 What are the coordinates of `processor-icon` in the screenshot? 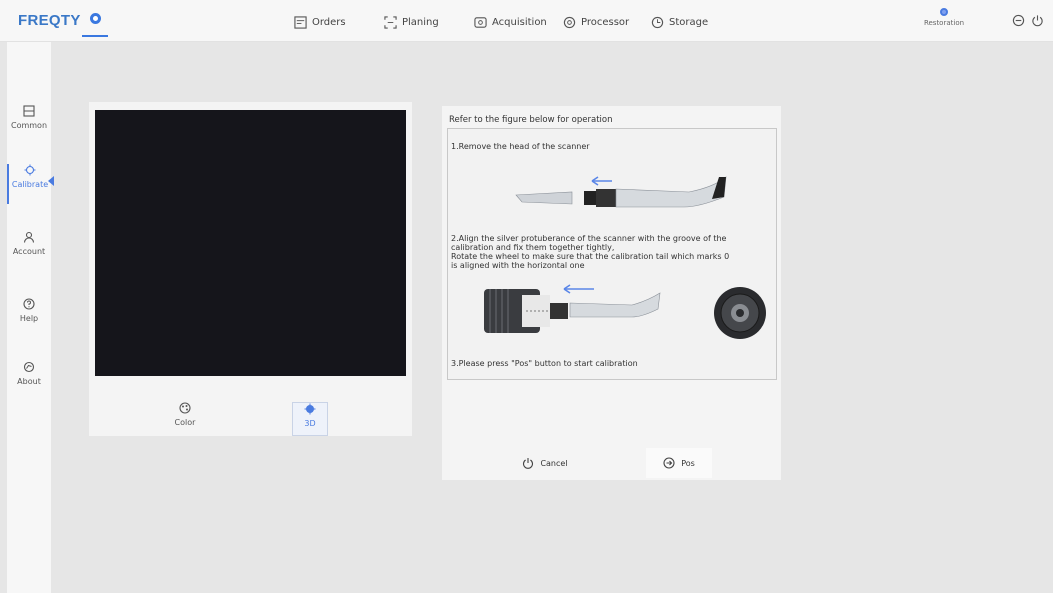 It's located at (569, 22).